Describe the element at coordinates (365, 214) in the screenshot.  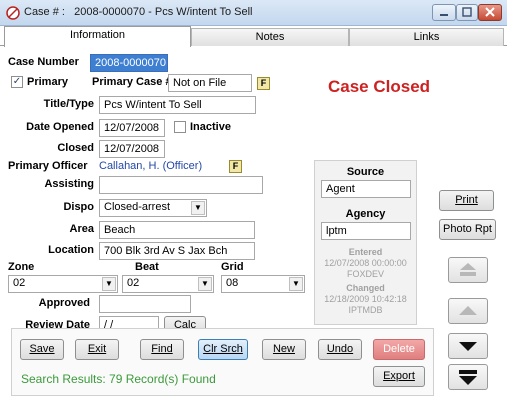
I see `agency-label: Agency` at that location.